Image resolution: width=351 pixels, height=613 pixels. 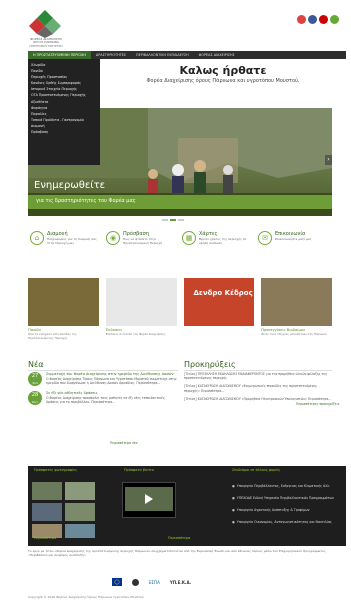 What do you see at coordinates (312, 19) in the screenshot?
I see `facebook-icon` at bounding box center [312, 19].